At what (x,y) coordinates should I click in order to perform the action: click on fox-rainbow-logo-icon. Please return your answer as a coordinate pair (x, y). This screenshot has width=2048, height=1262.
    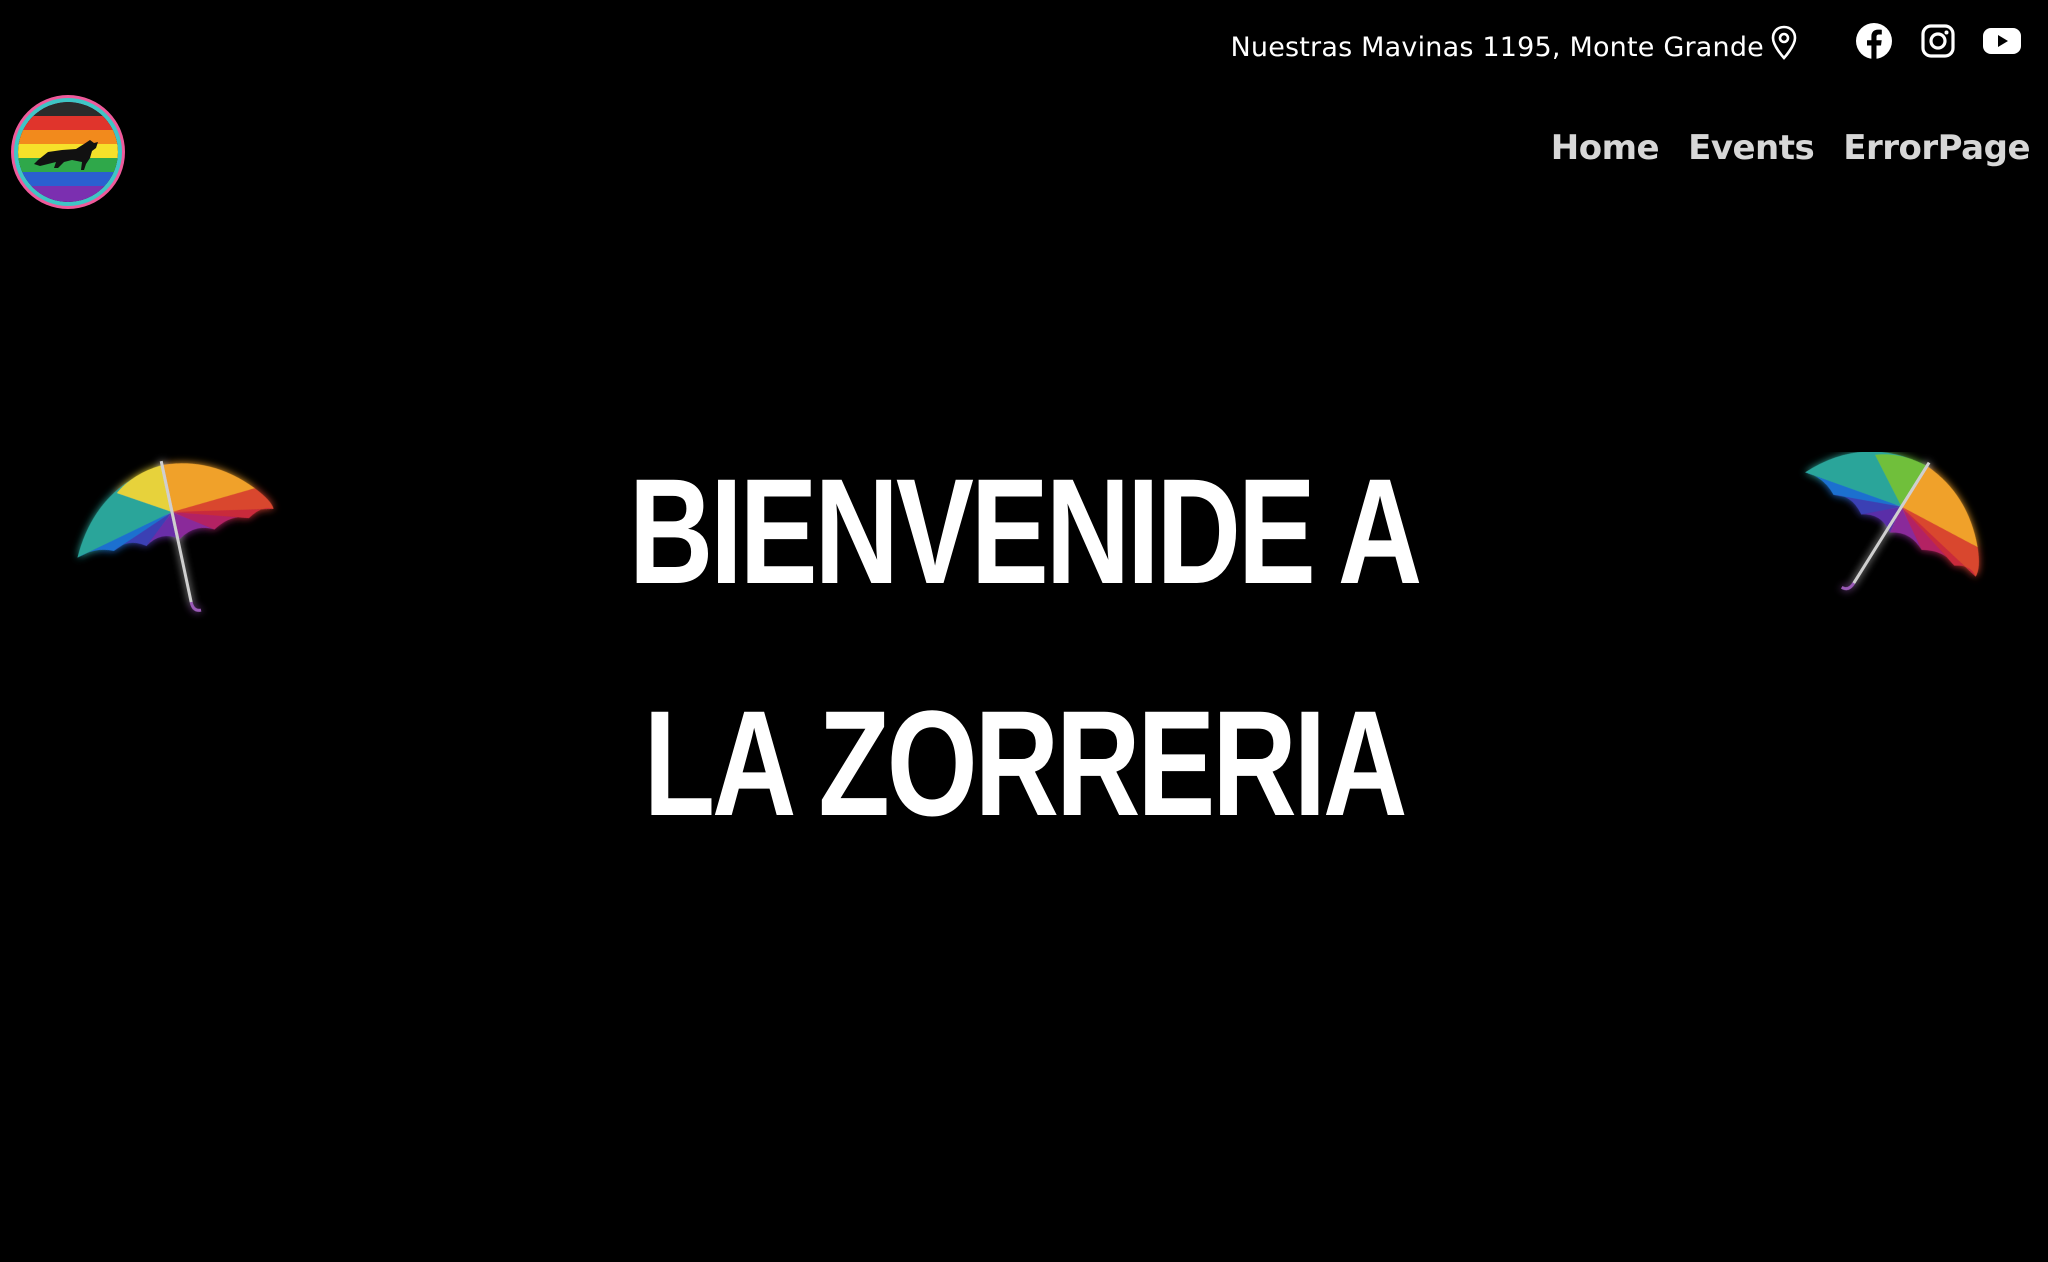
    Looking at the image, I should click on (68, 152).